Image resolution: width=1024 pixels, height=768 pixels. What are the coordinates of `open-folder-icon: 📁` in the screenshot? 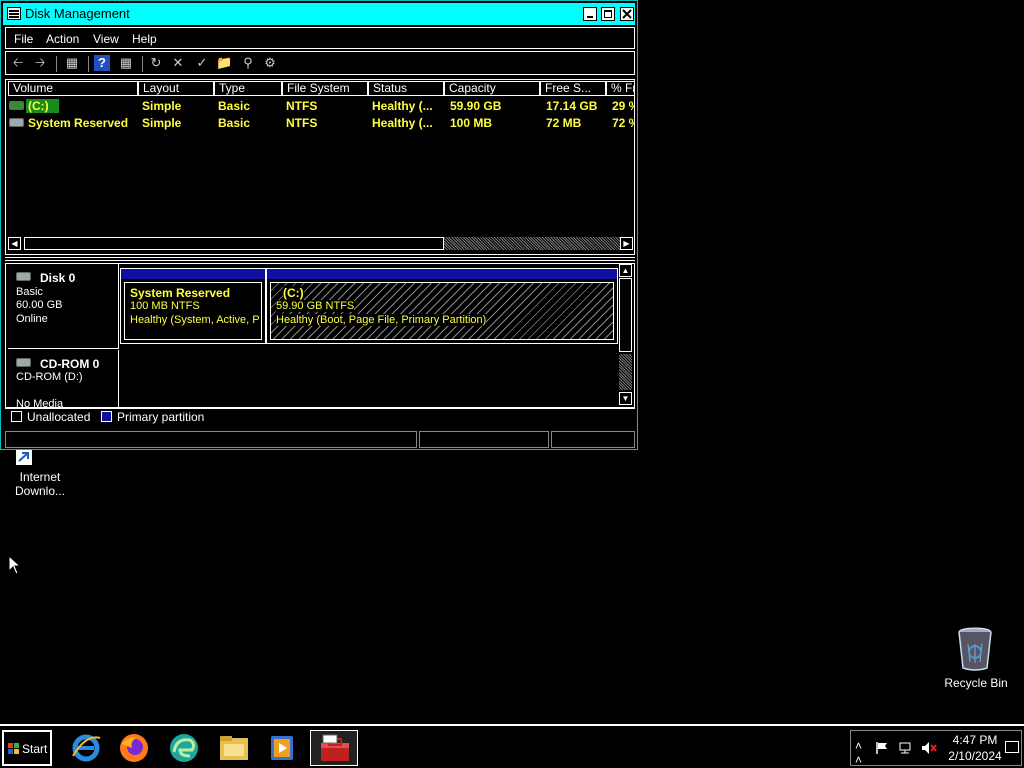 It's located at (224, 63).